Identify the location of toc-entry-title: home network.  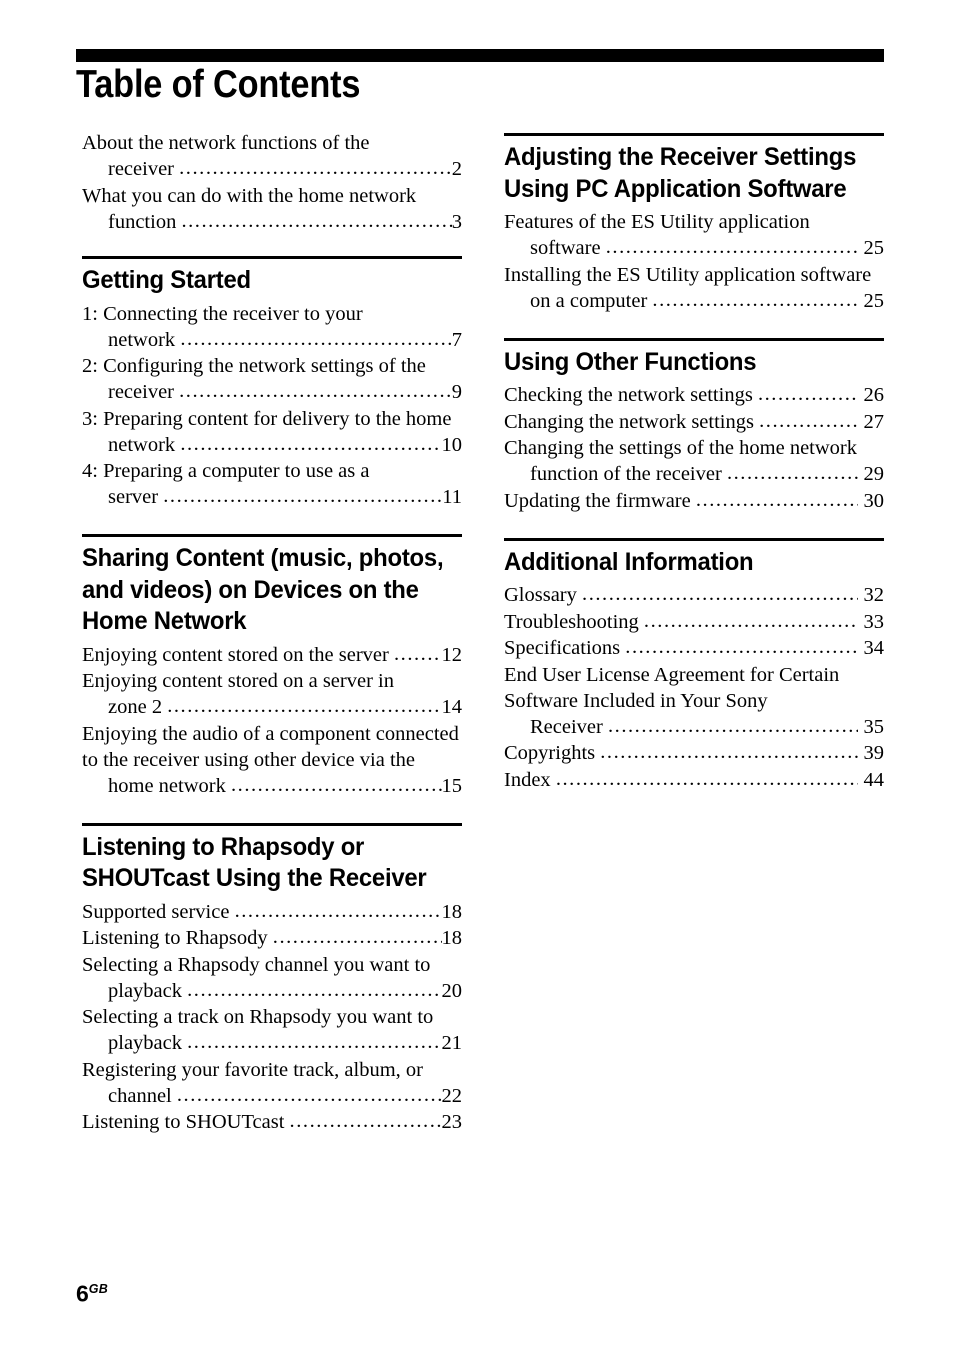
(169, 785).